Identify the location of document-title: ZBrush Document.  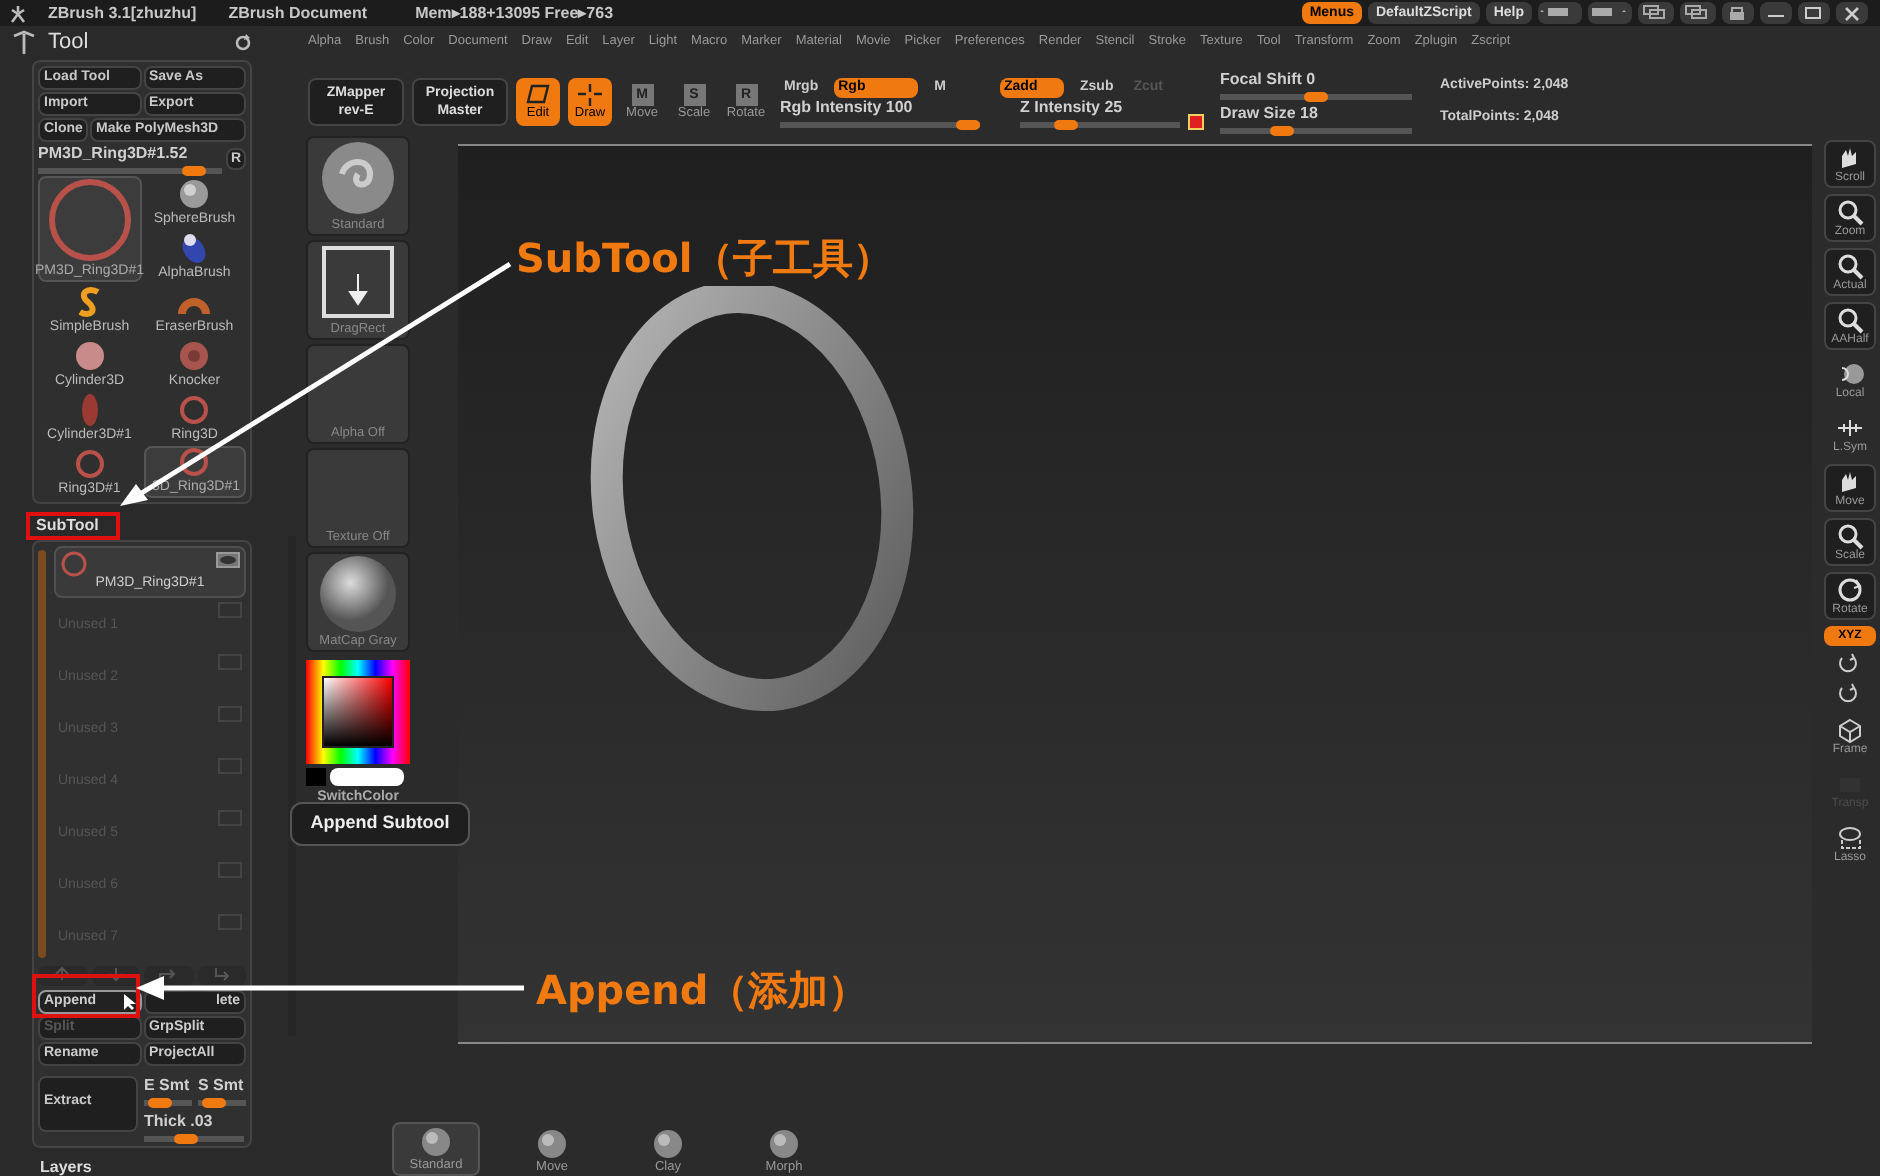
(298, 13).